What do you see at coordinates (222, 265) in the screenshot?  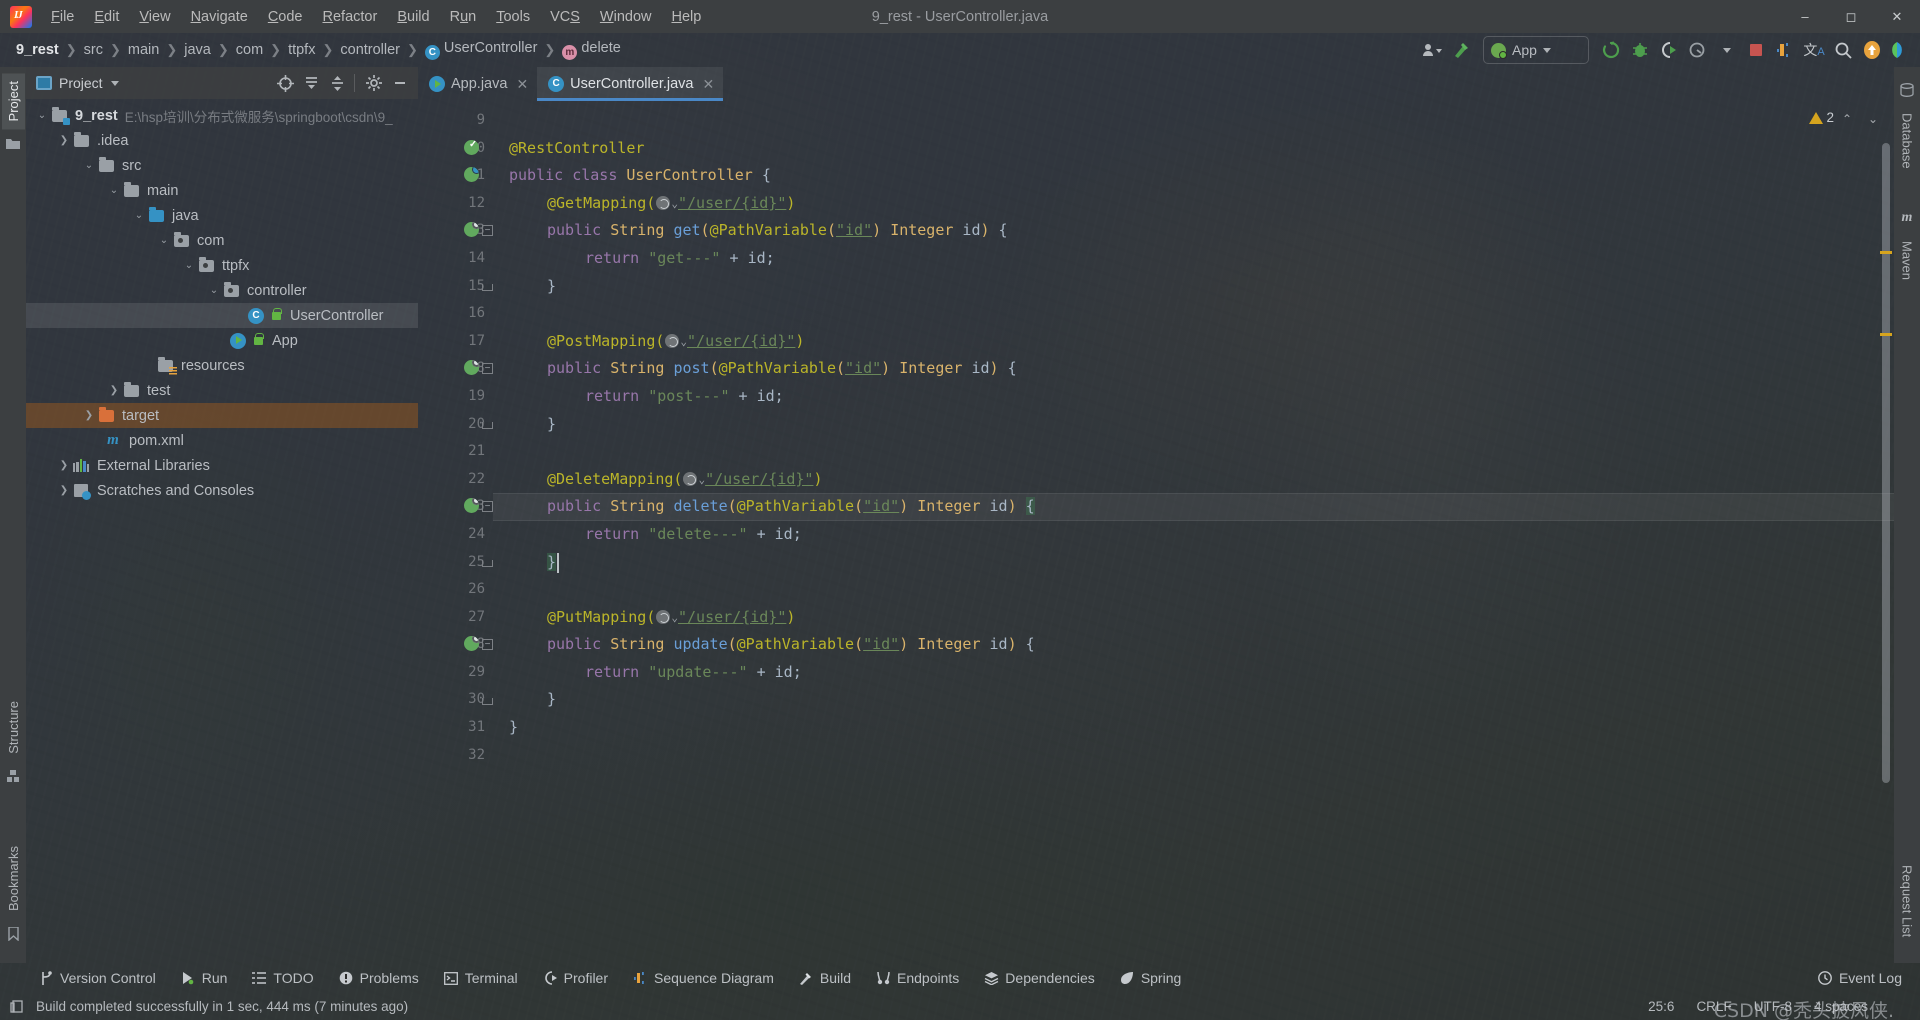 I see `tree-node-ttpfx: ⌄ ttpfx` at bounding box center [222, 265].